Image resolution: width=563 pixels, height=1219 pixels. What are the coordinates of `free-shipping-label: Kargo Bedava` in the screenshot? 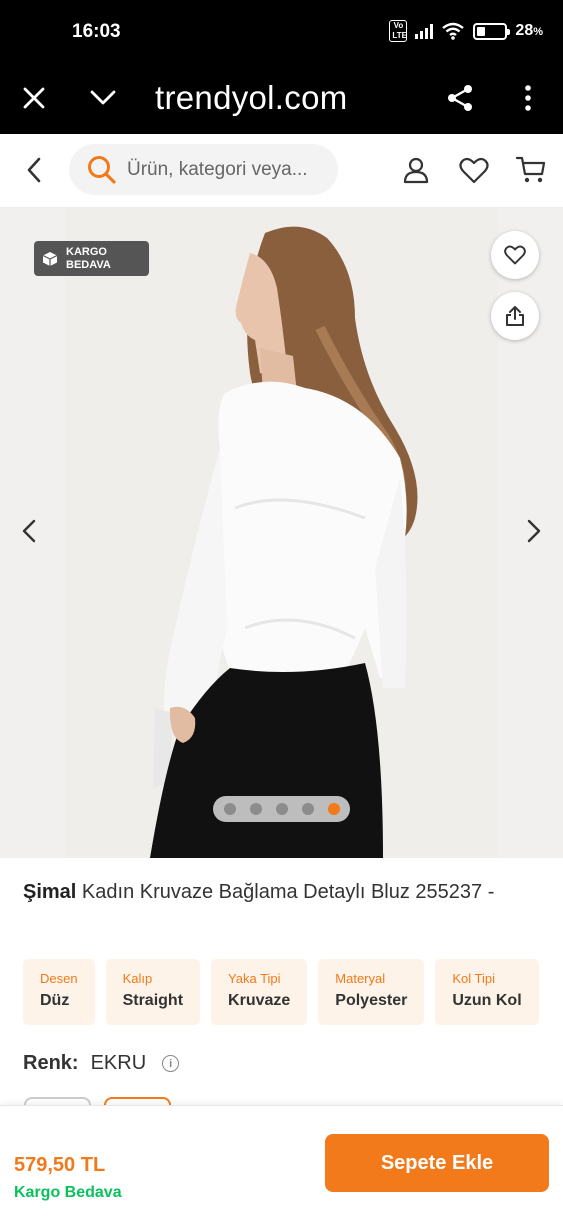 It's located at (68, 1192).